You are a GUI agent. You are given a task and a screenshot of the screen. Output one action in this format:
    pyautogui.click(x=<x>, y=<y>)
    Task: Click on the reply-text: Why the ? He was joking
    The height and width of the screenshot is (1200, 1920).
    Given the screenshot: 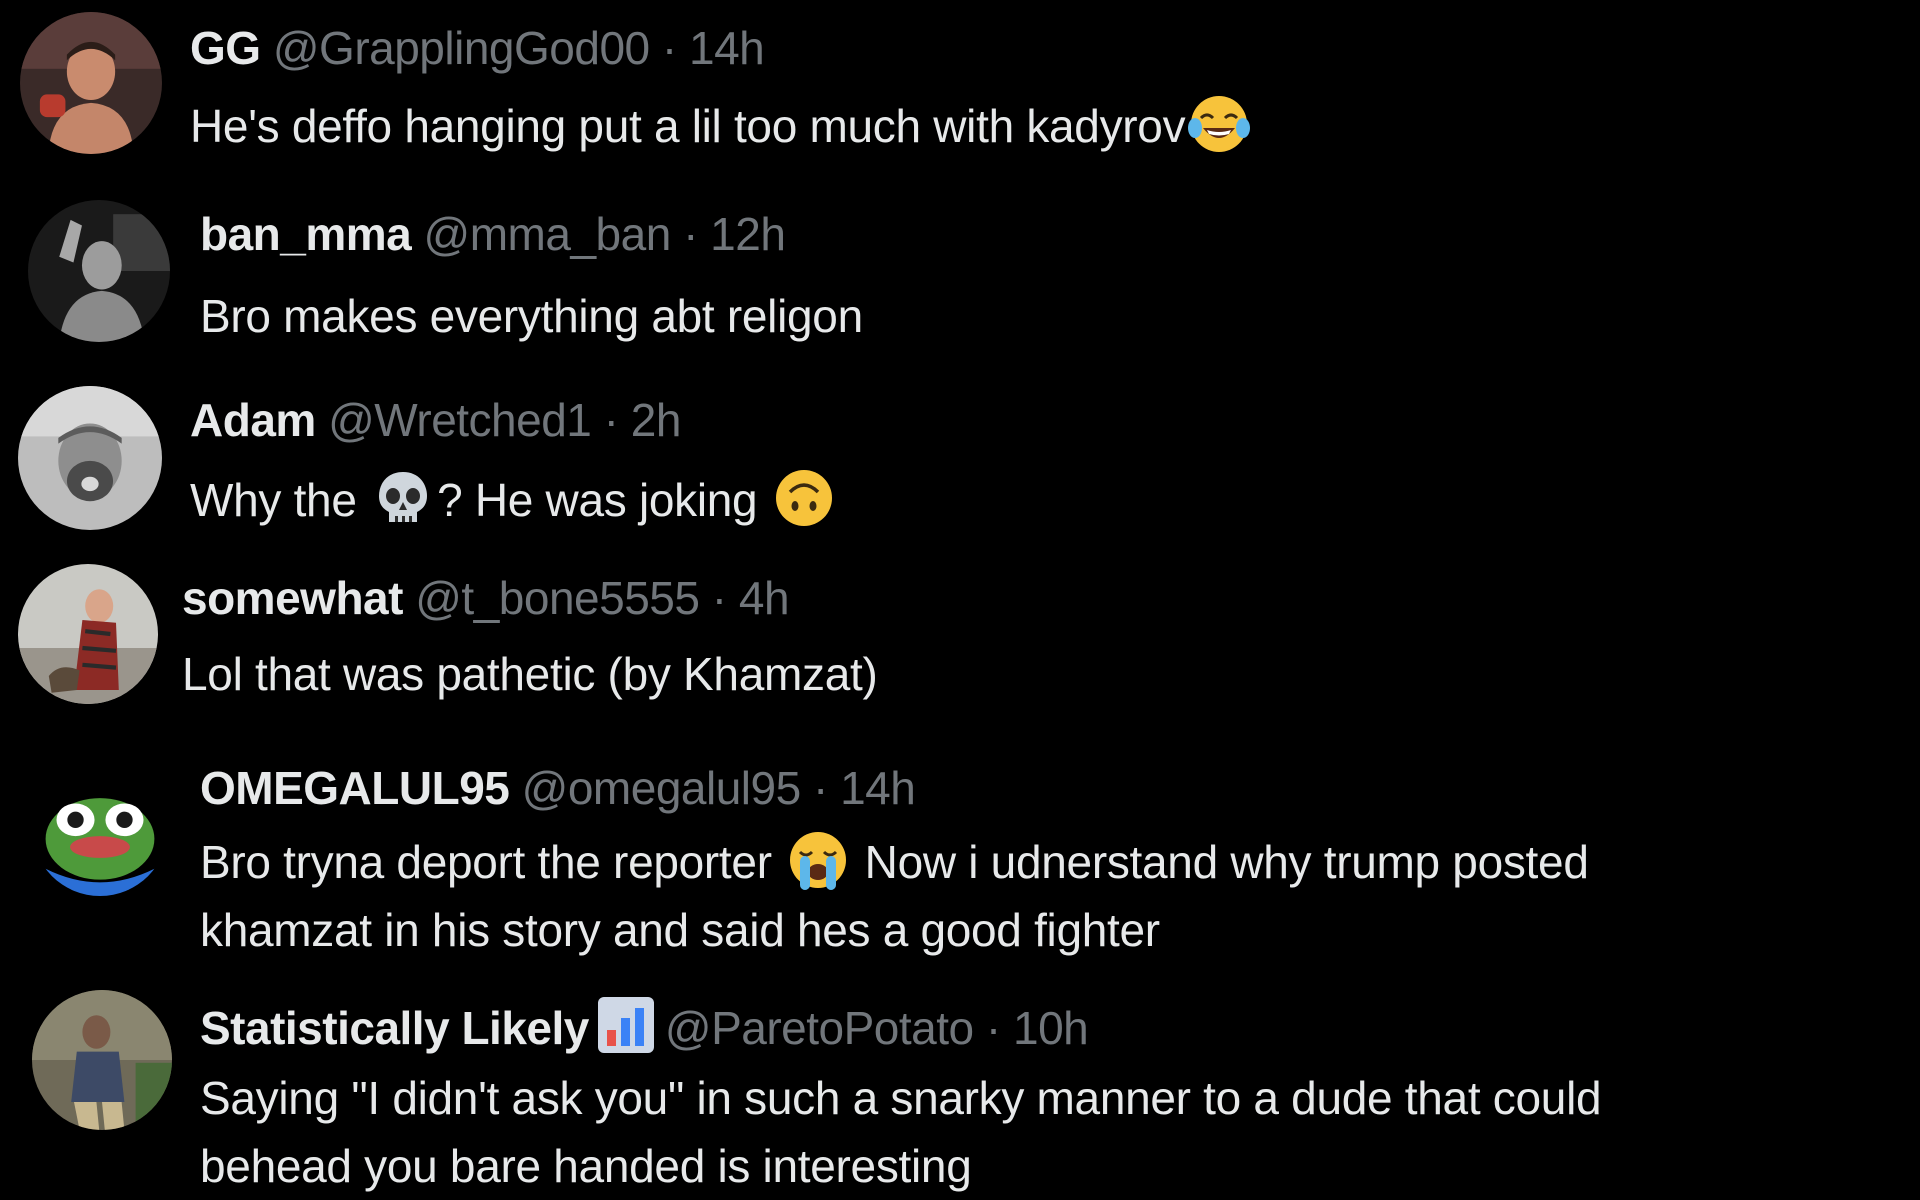 What is the action you would take?
    pyautogui.click(x=514, y=500)
    